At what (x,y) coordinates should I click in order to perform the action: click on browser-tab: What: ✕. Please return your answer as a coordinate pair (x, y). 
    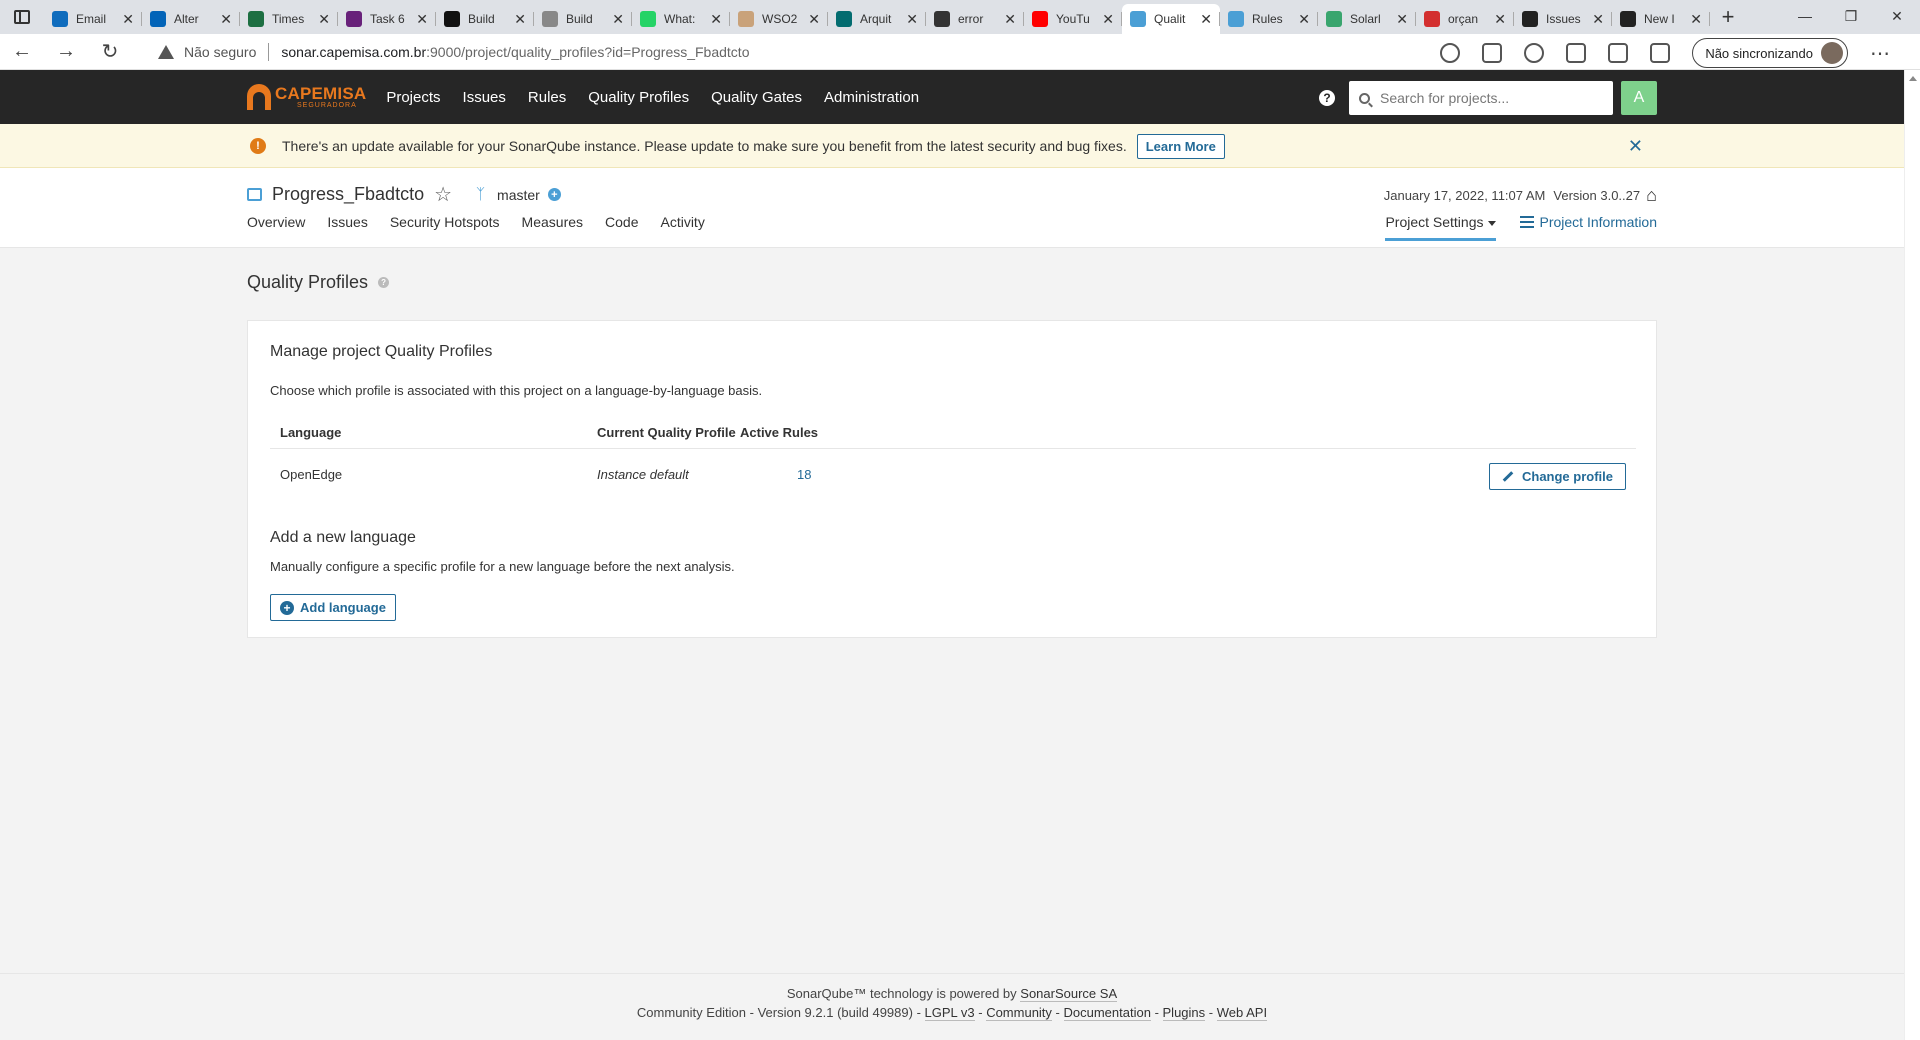
    Looking at the image, I should click on (681, 19).